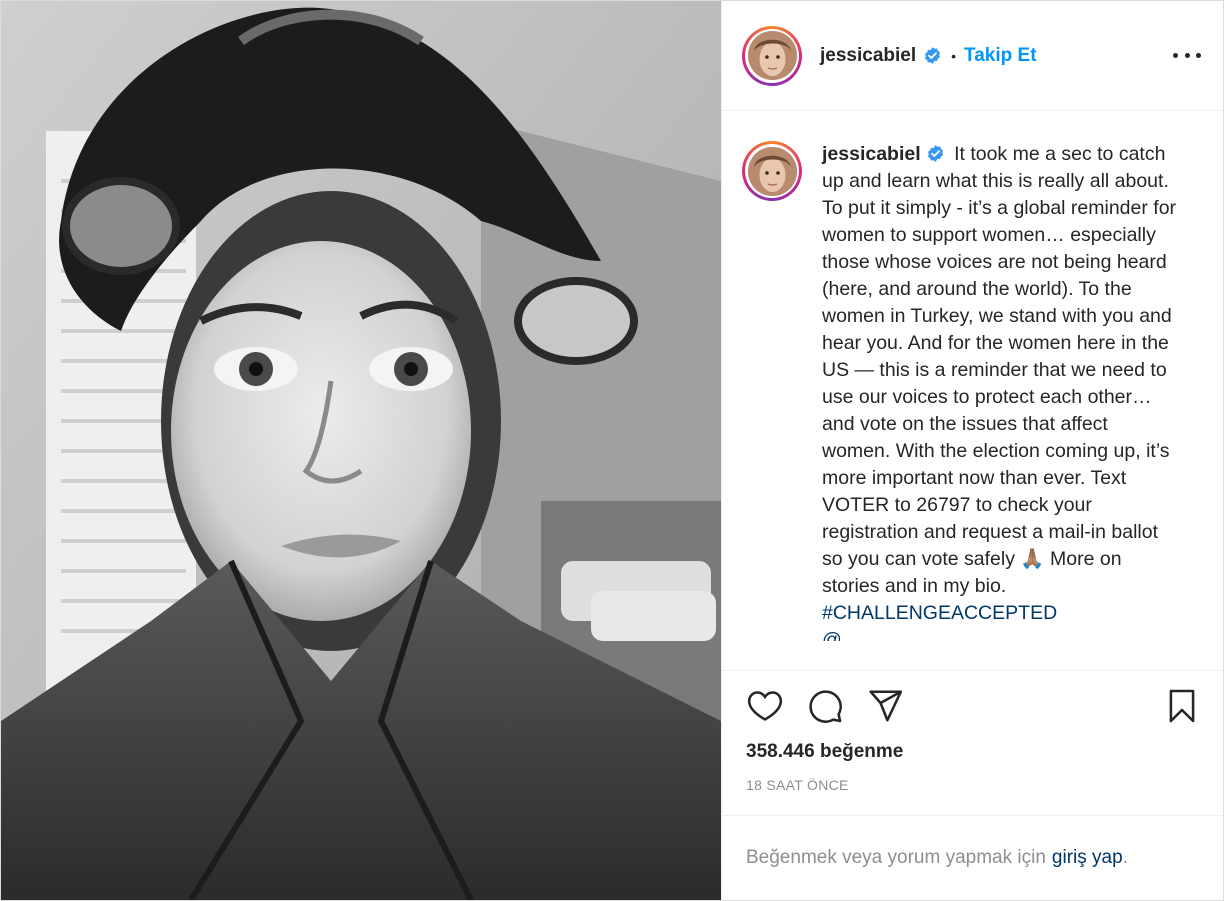 The width and height of the screenshot is (1224, 901). I want to click on caption-username: jessicabiel, so click(871, 154).